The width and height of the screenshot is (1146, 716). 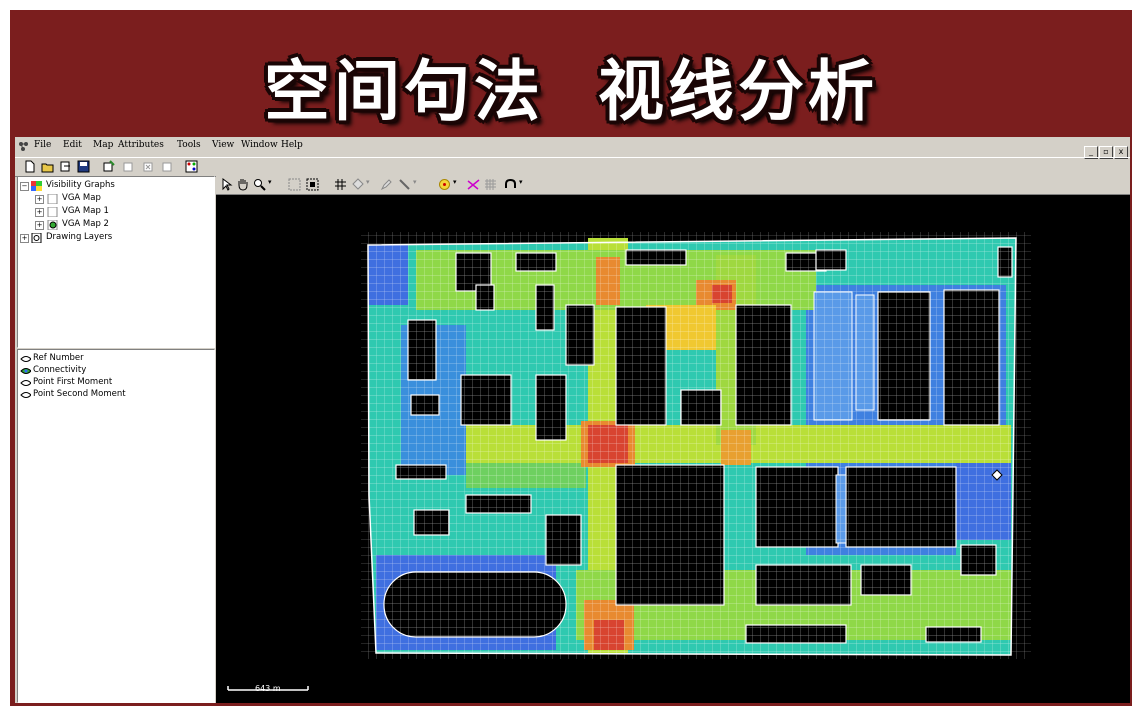 I want to click on menu-window: Window, so click(x=259, y=145).